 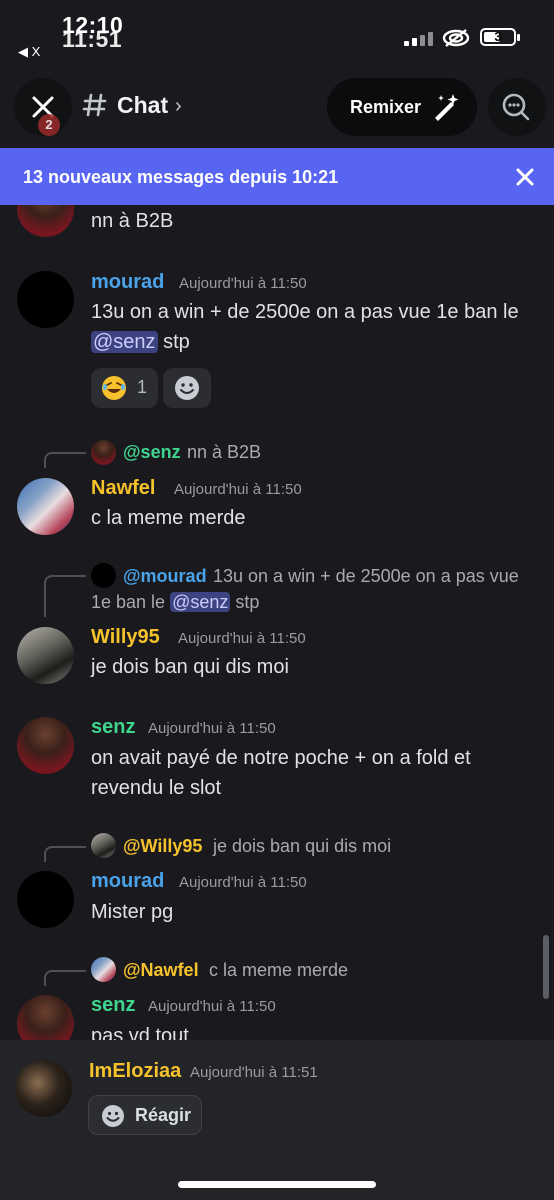 What do you see at coordinates (277, 32) in the screenshot?
I see `status-bar: 12:10 11:51 ◀ X 3` at bounding box center [277, 32].